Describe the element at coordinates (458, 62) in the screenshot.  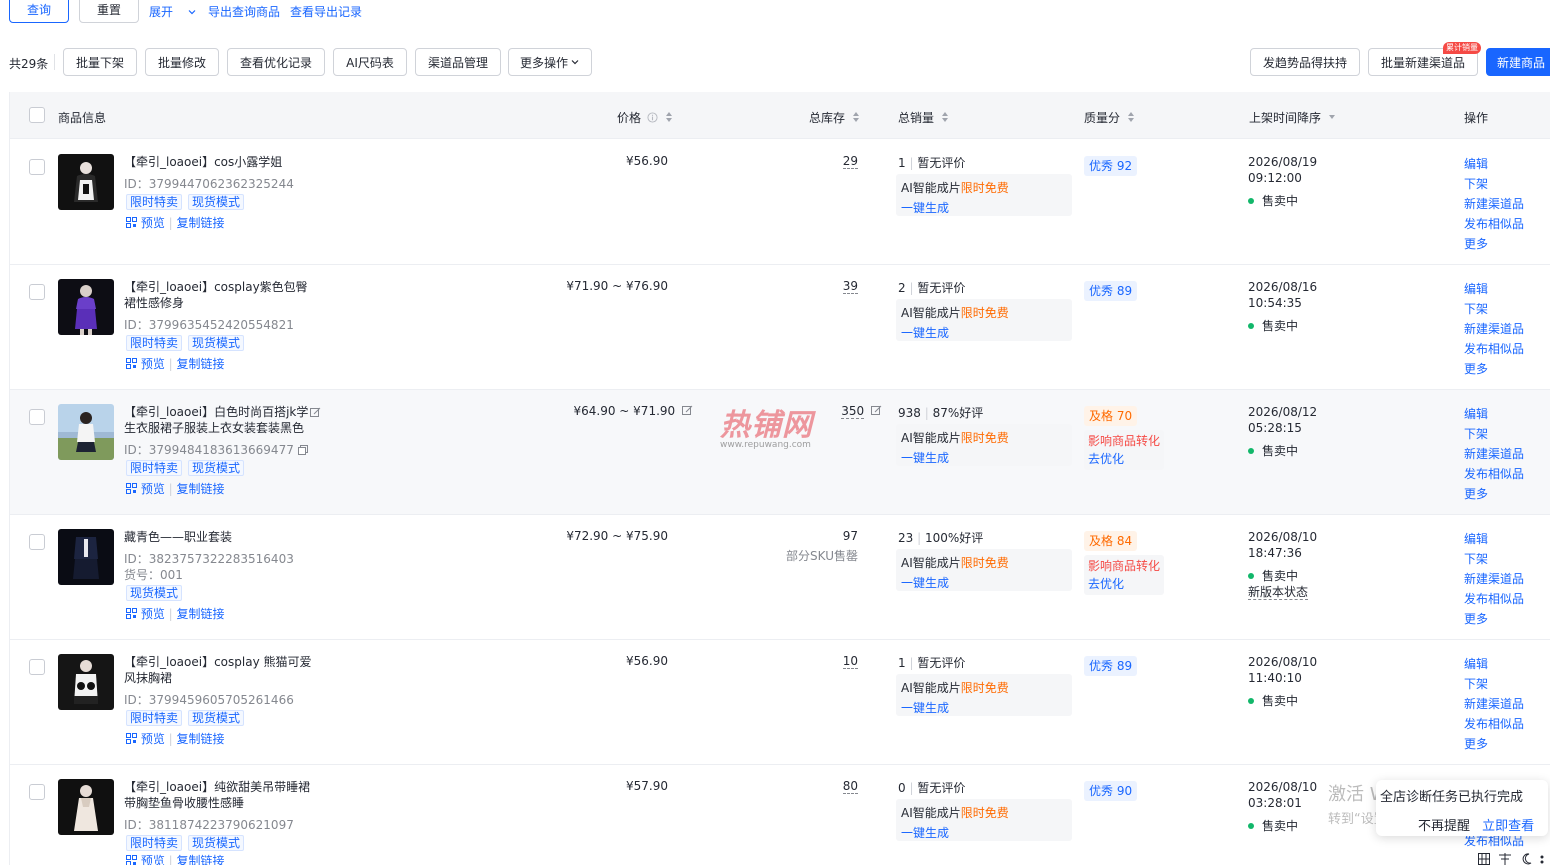
I see `channel-mgmt-button: 渠道品管理` at that location.